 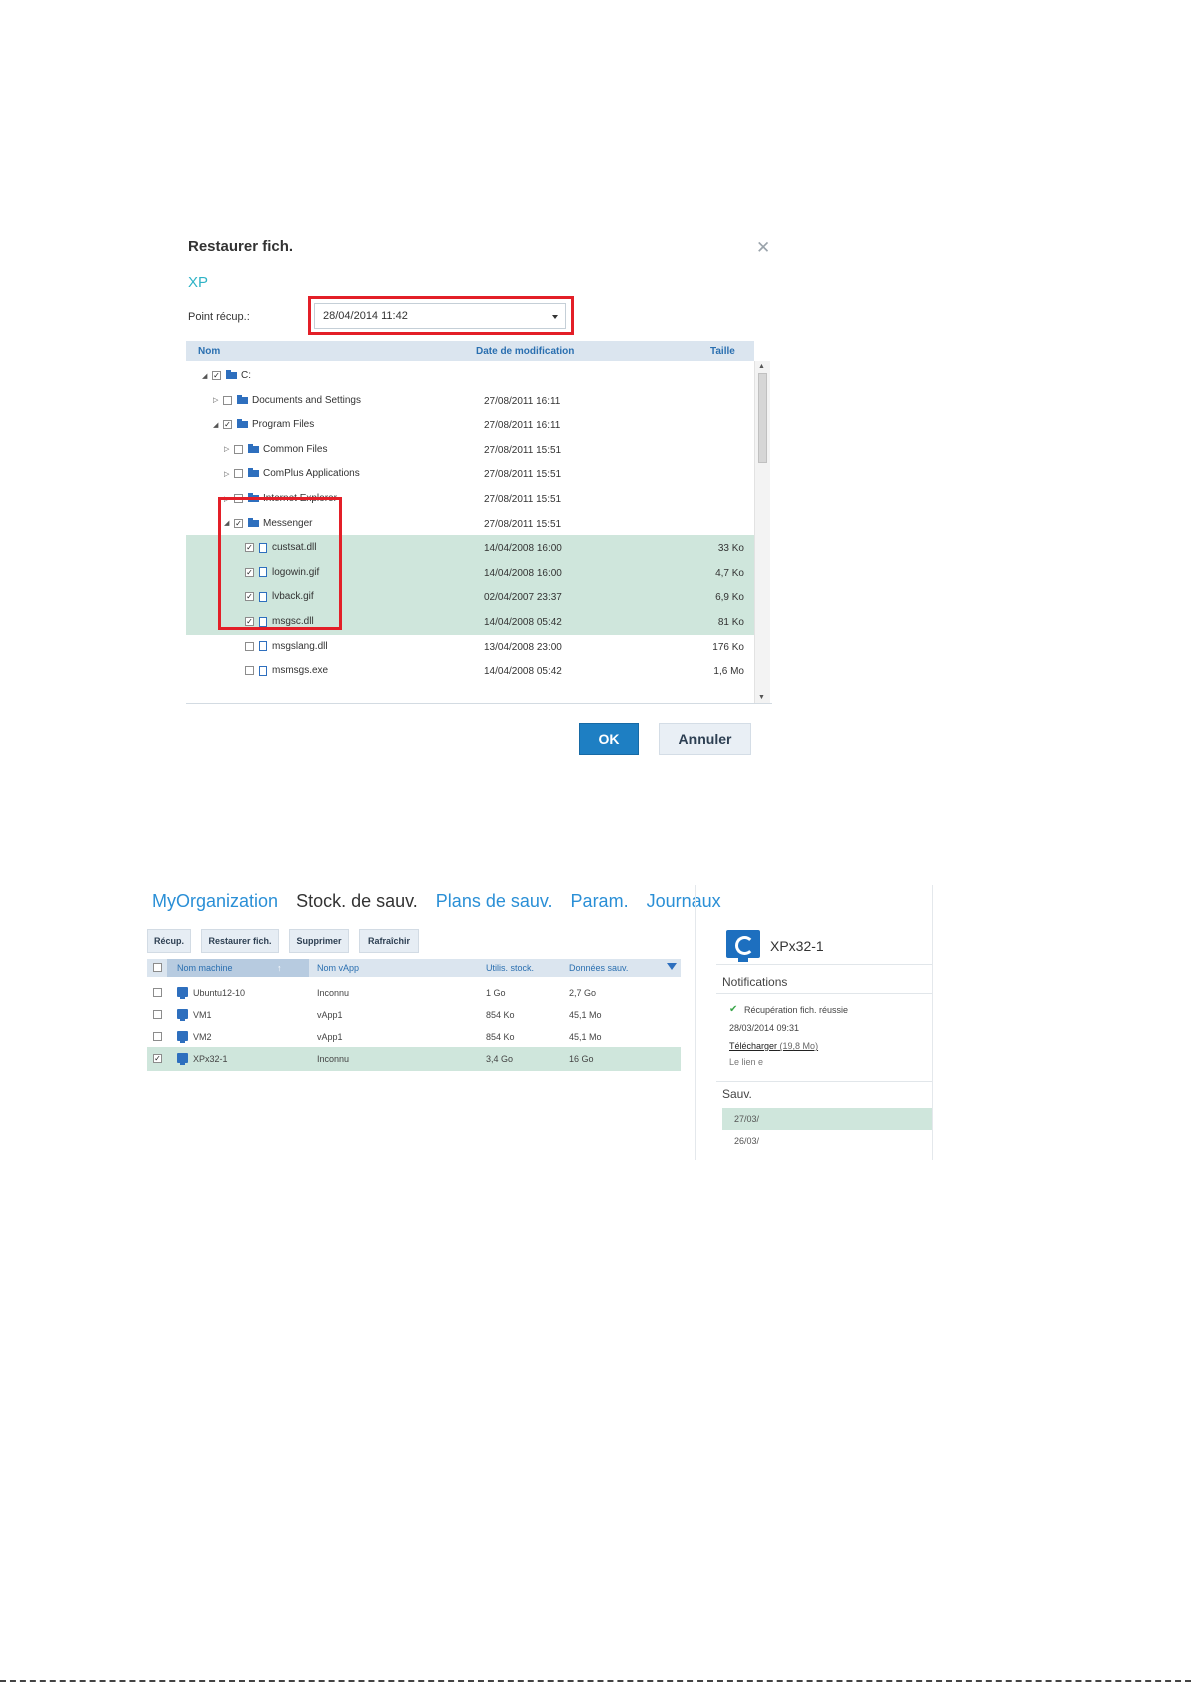 What do you see at coordinates (598, 968) in the screenshot?
I see `col-backup-data: Données sauv.` at bounding box center [598, 968].